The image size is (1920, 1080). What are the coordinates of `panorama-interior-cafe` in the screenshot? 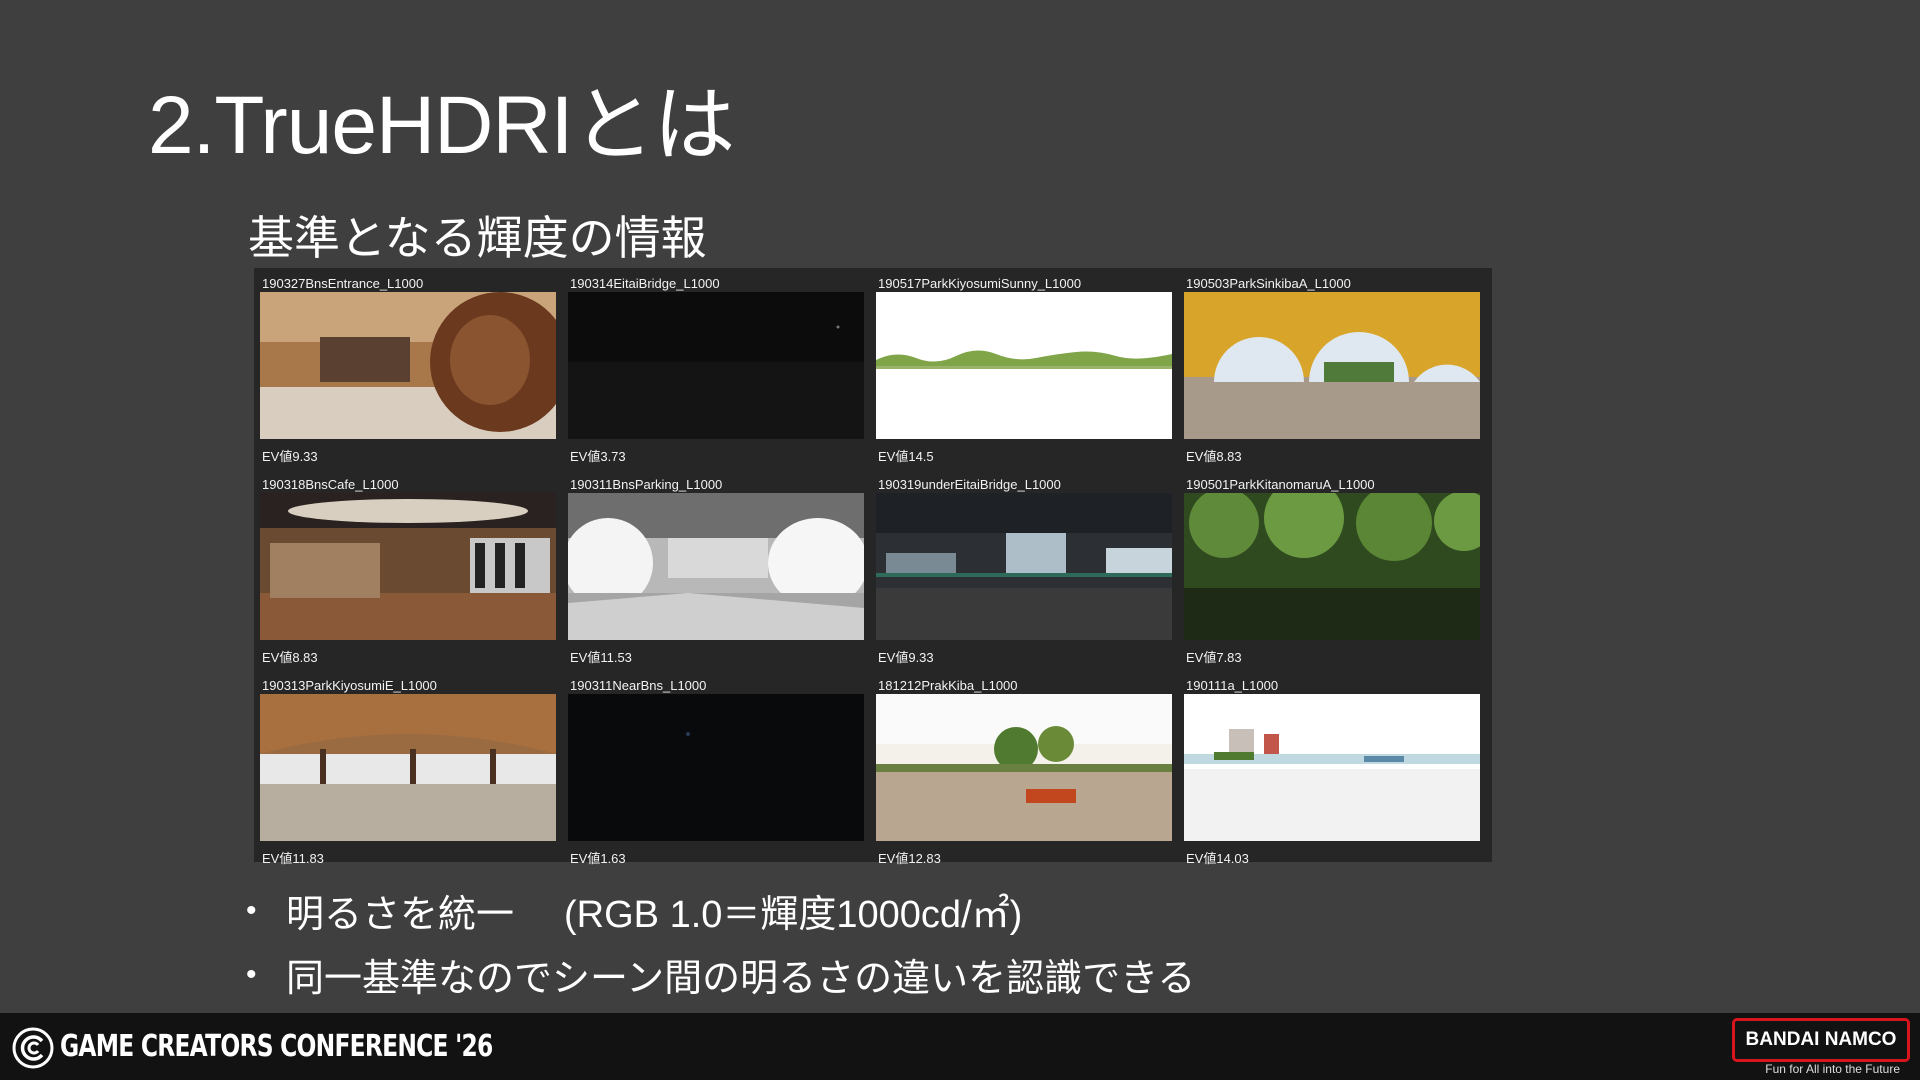 It's located at (408, 566).